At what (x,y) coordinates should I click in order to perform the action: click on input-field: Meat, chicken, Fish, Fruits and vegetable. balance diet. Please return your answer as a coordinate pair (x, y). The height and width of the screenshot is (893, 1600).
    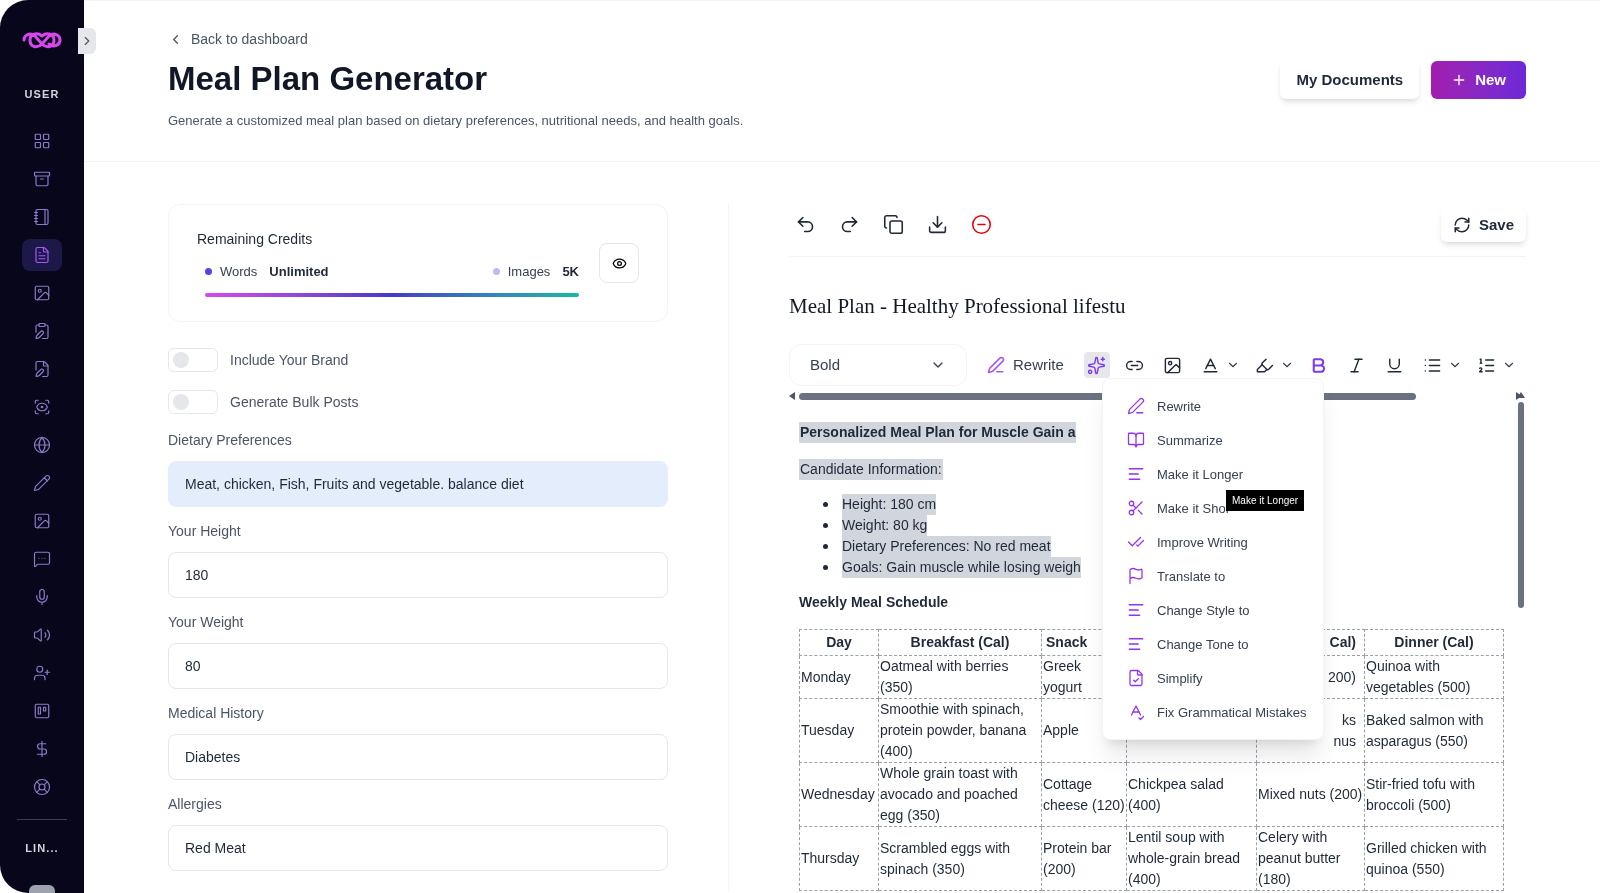
    Looking at the image, I should click on (418, 484).